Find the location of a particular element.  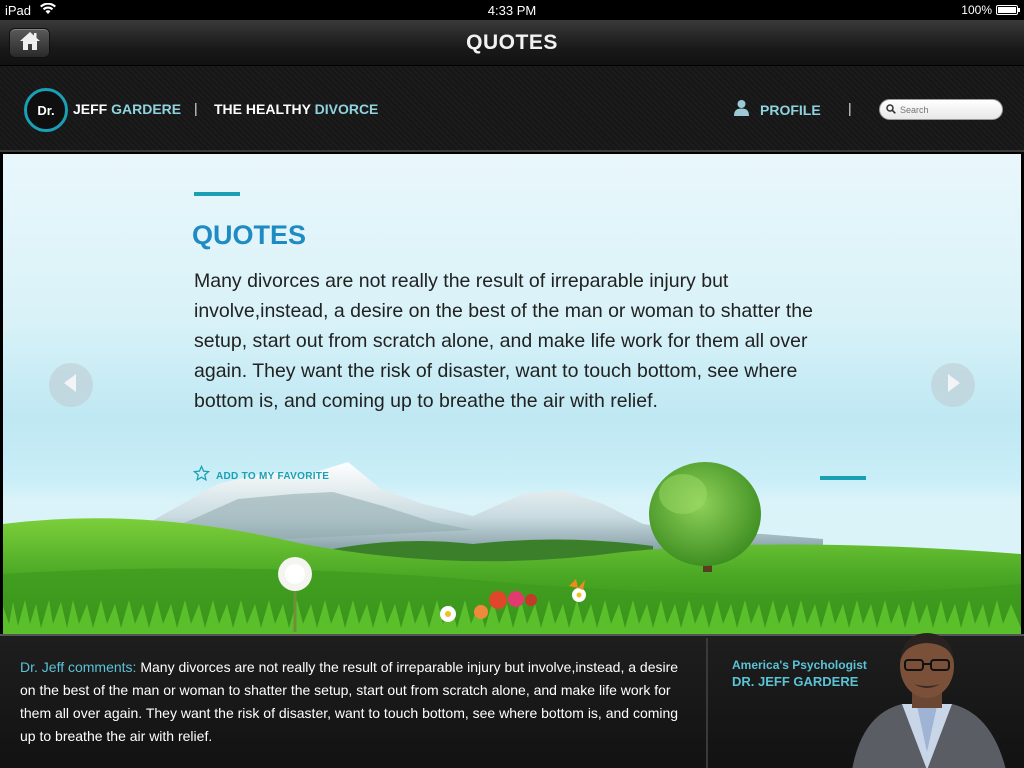

chevron-left-icon is located at coordinates (71, 385).